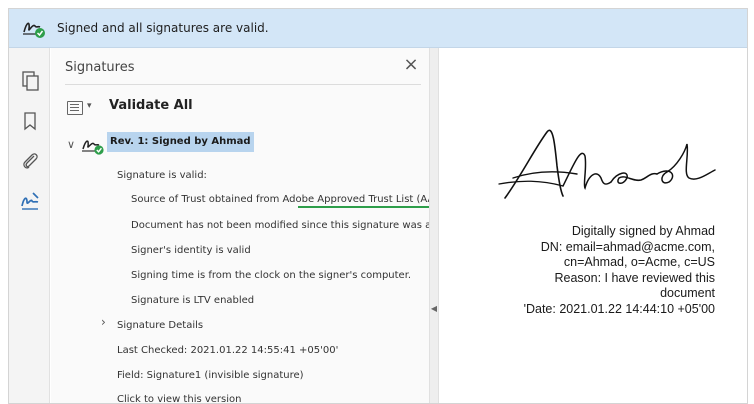  I want to click on signature-details-toggle: Signature Details, so click(160, 325).